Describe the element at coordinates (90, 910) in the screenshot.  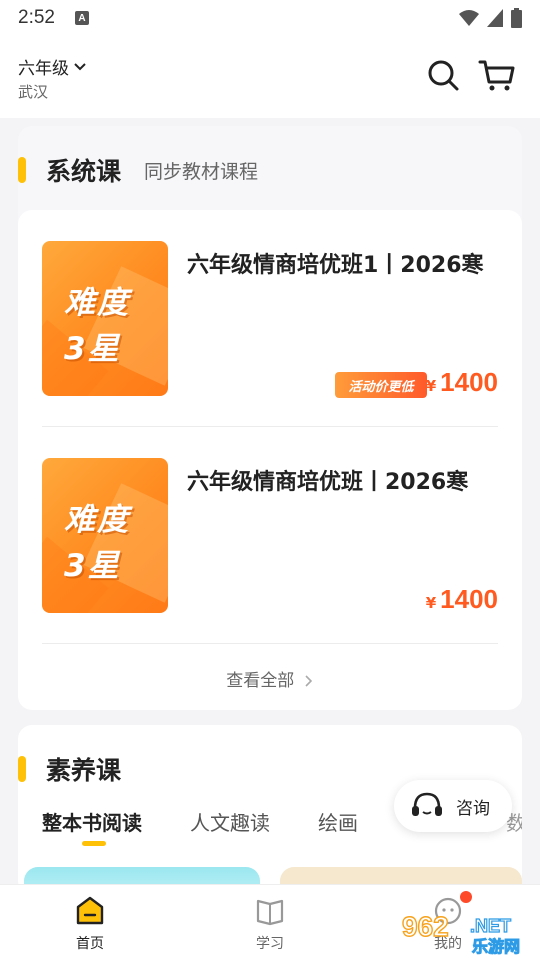
I see `home-icon` at that location.